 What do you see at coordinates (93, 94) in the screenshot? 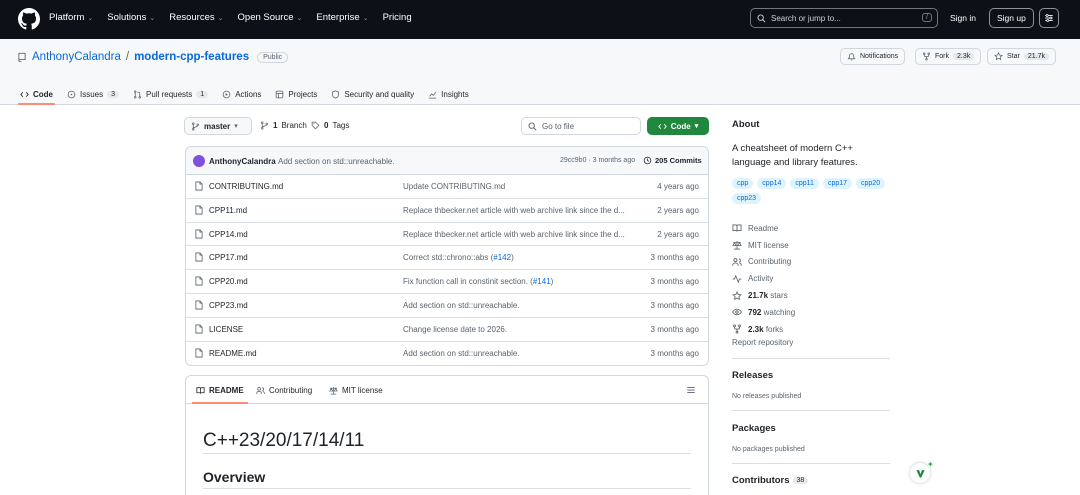
I see `tab-issues: Issues 3` at bounding box center [93, 94].